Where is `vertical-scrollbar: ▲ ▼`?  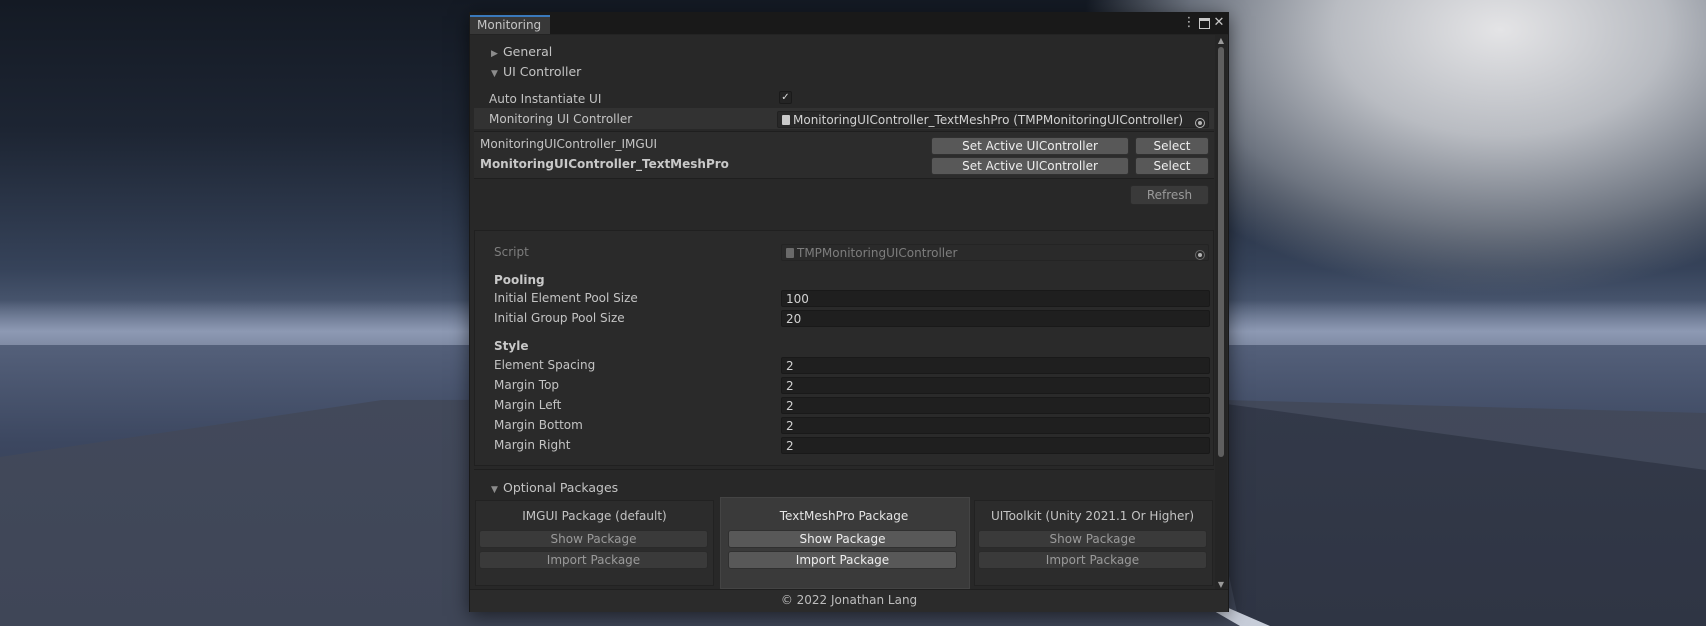
vertical-scrollbar: ▲ ▼ is located at coordinates (1221, 314).